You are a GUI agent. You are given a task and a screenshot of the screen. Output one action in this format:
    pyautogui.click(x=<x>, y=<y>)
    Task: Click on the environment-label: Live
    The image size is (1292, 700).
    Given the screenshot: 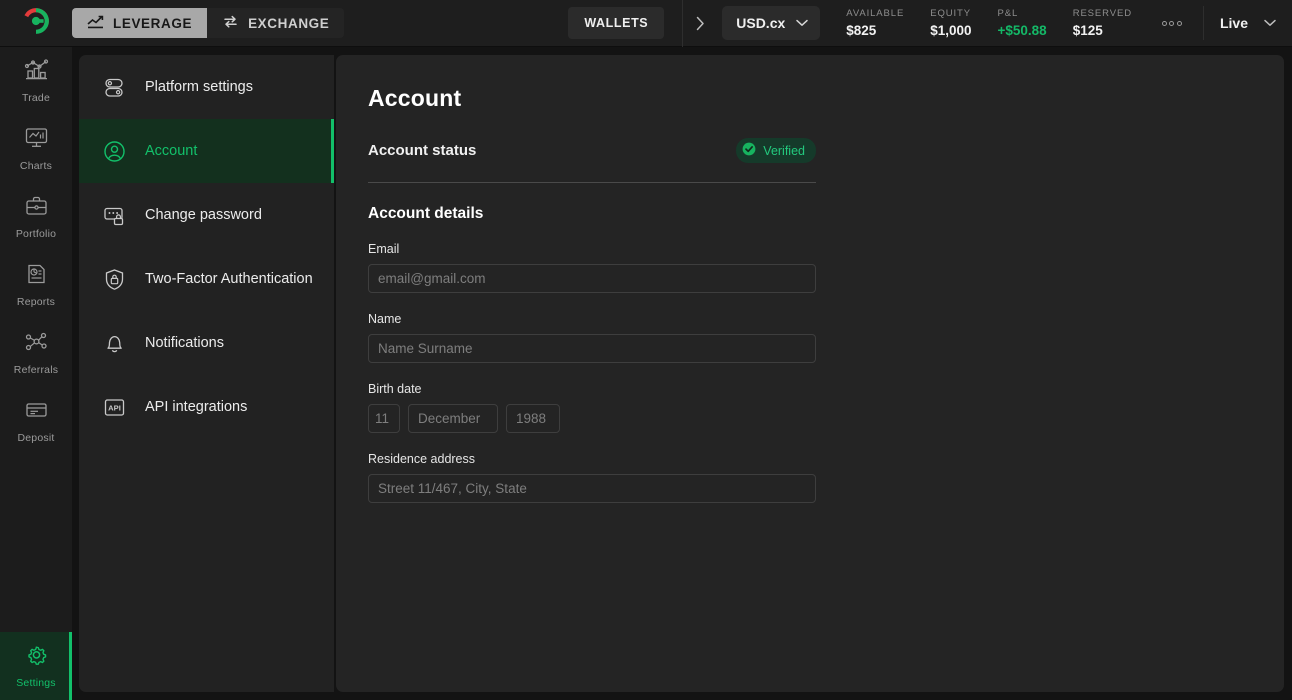 What is the action you would take?
    pyautogui.click(x=1233, y=23)
    